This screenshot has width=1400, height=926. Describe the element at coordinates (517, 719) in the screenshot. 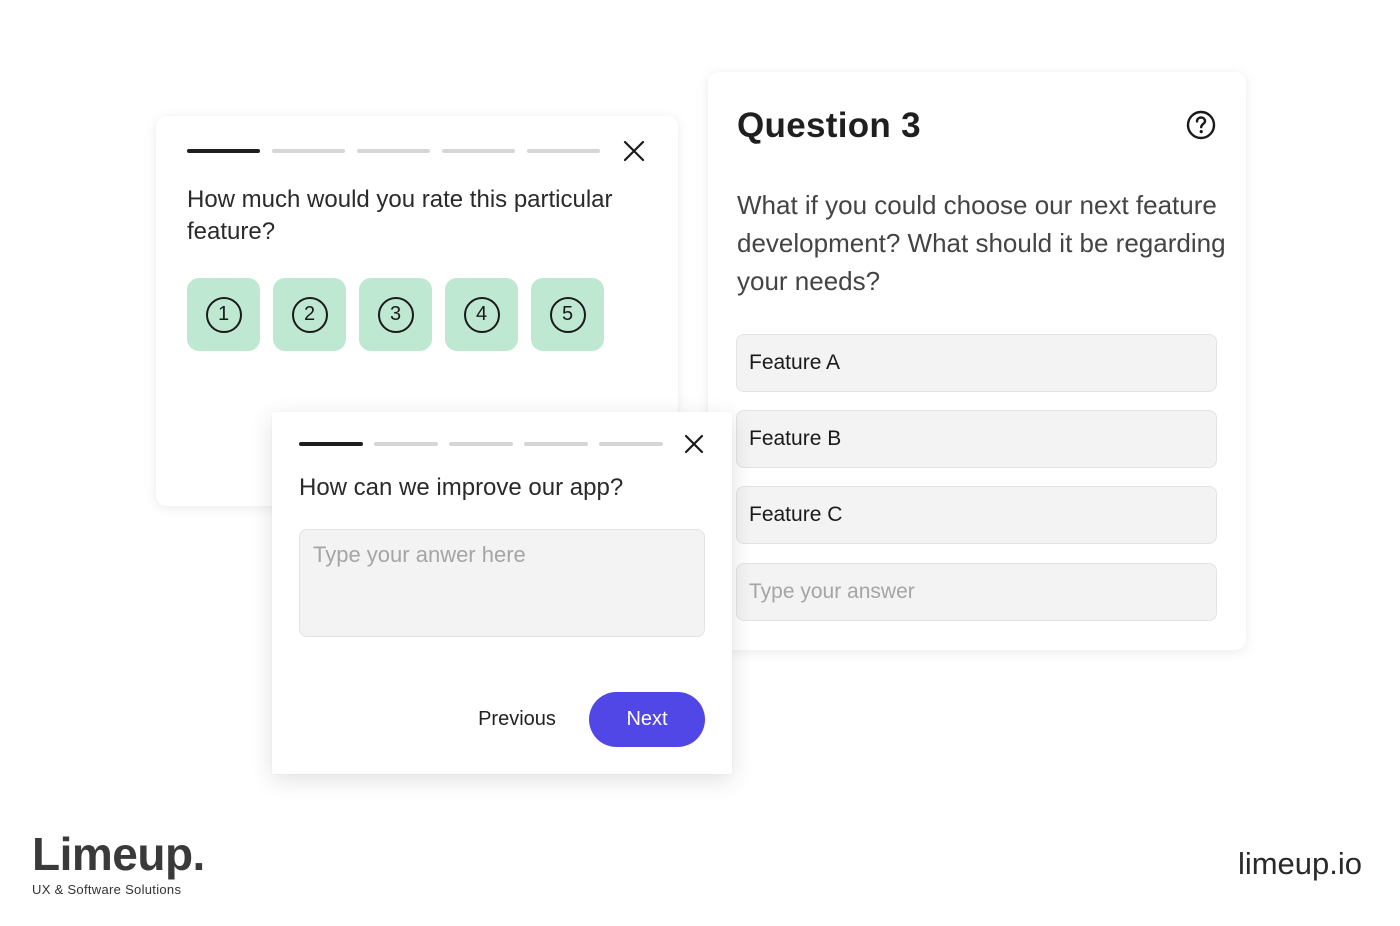

I see `previous-button: Previous` at that location.